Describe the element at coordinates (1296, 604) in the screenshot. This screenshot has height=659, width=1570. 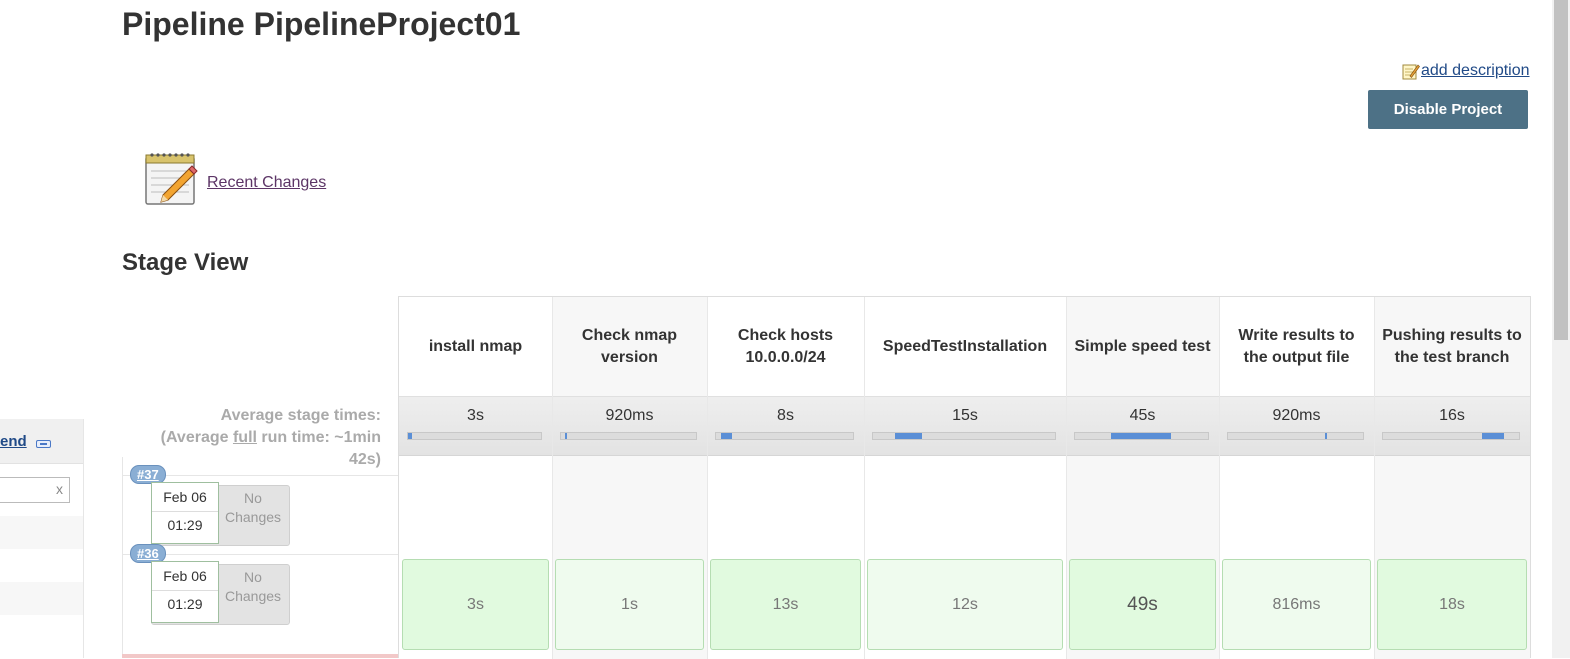
I see `stage-cell: 816ms` at that location.